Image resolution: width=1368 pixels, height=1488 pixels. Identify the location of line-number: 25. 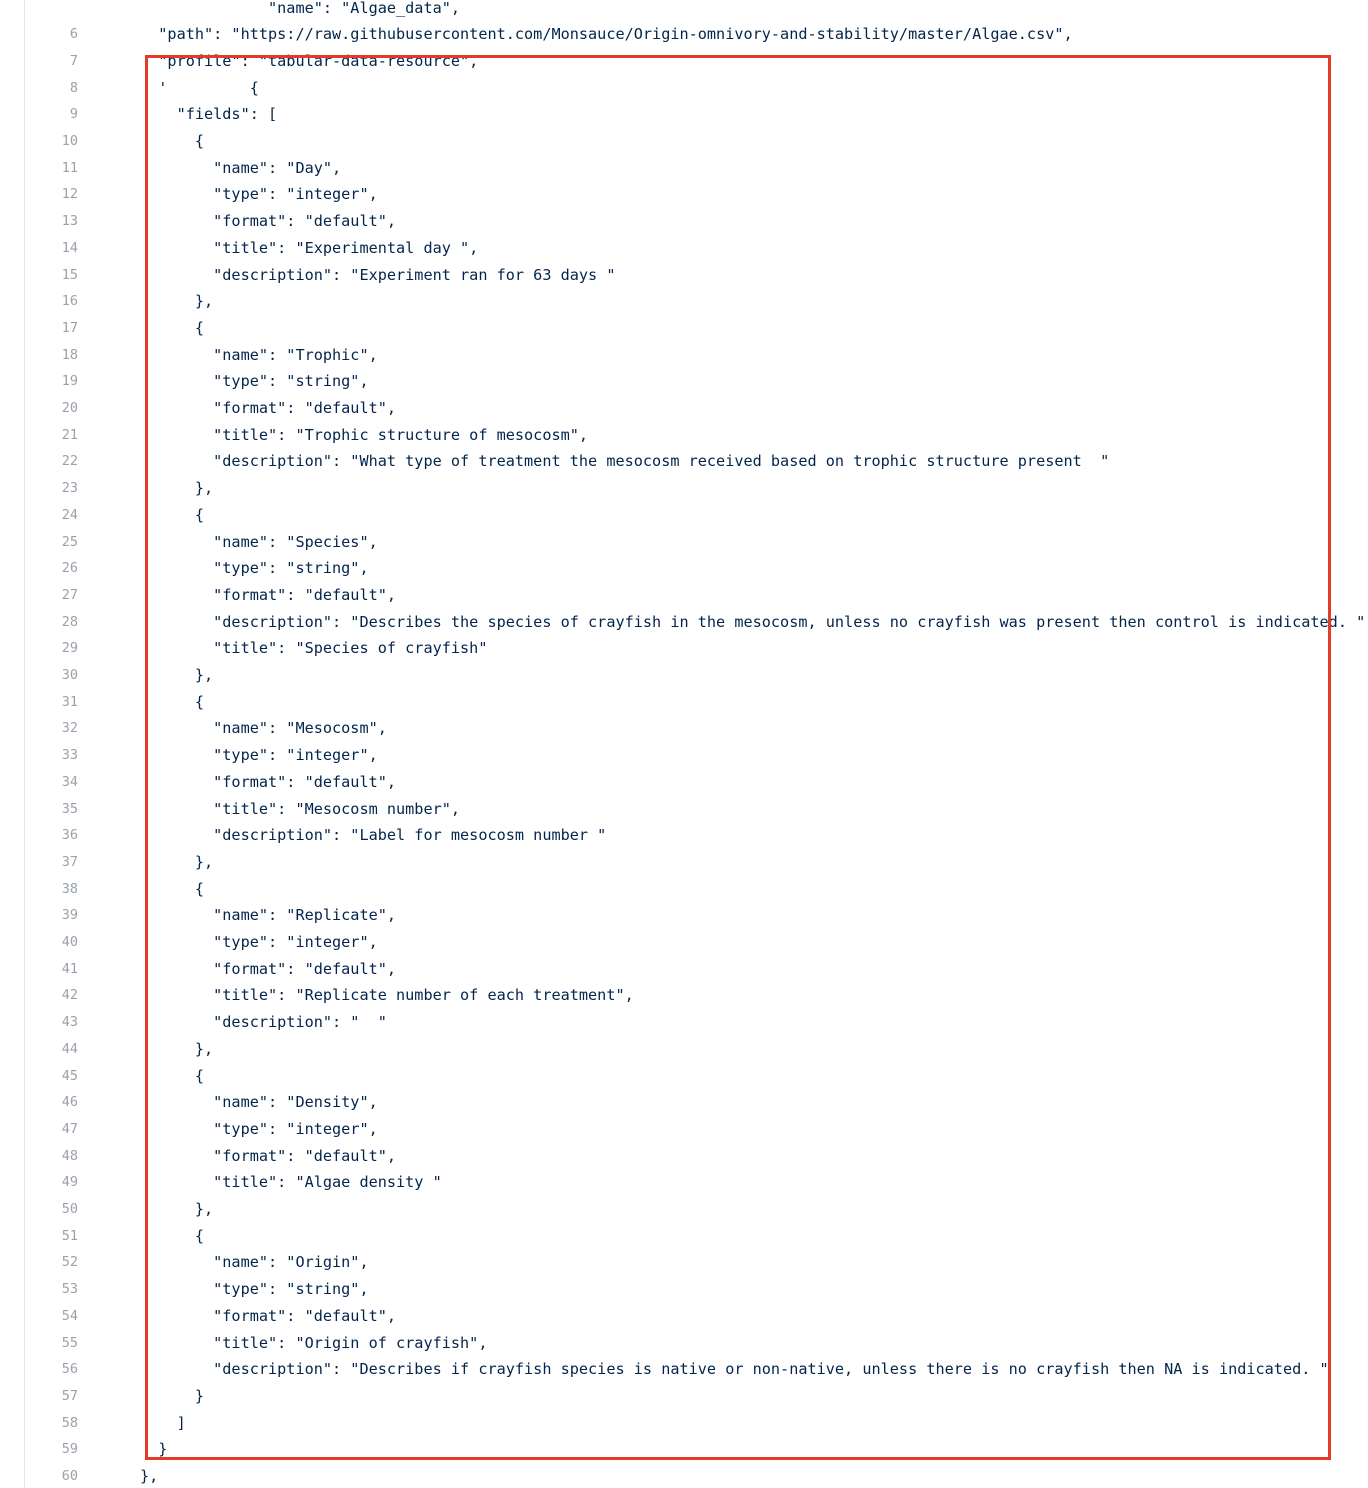
(69, 541).